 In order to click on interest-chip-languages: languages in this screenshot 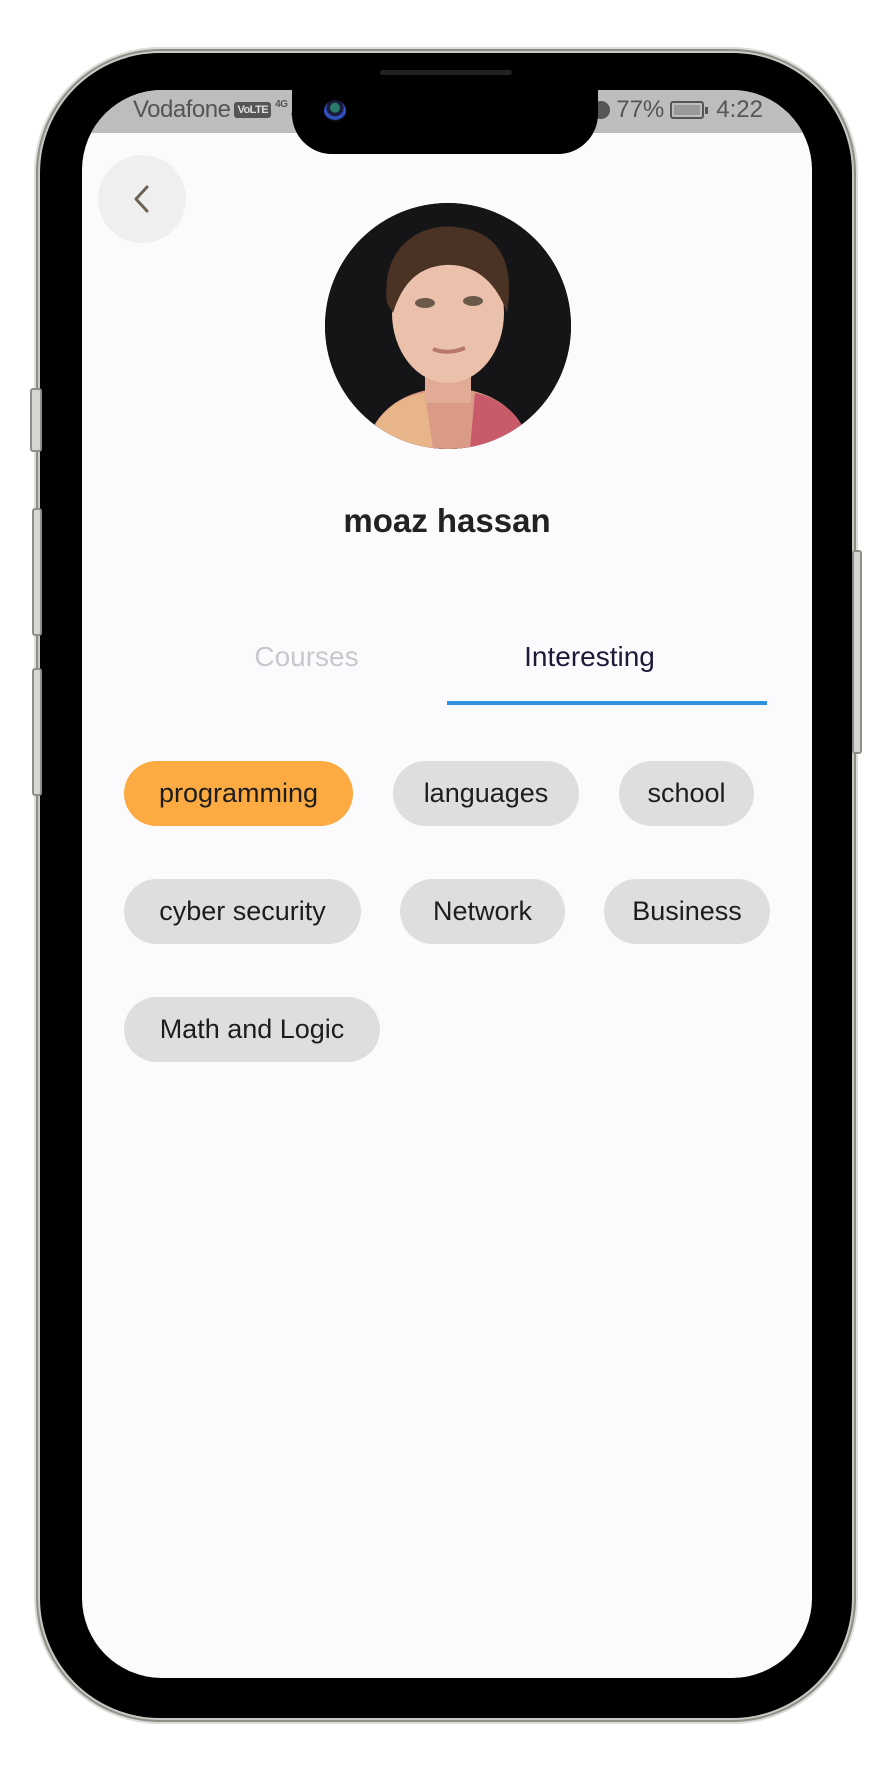, I will do `click(486, 793)`.